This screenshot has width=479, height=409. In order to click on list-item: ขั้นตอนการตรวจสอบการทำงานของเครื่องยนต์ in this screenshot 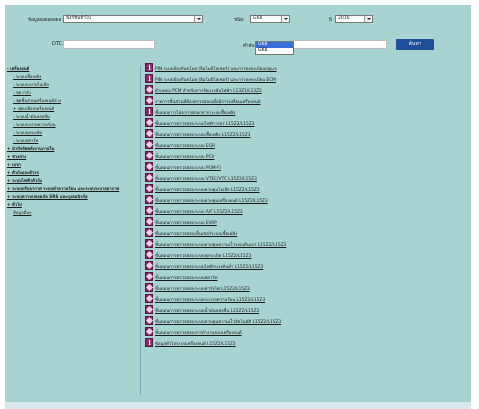, I will do `click(305, 332)`.